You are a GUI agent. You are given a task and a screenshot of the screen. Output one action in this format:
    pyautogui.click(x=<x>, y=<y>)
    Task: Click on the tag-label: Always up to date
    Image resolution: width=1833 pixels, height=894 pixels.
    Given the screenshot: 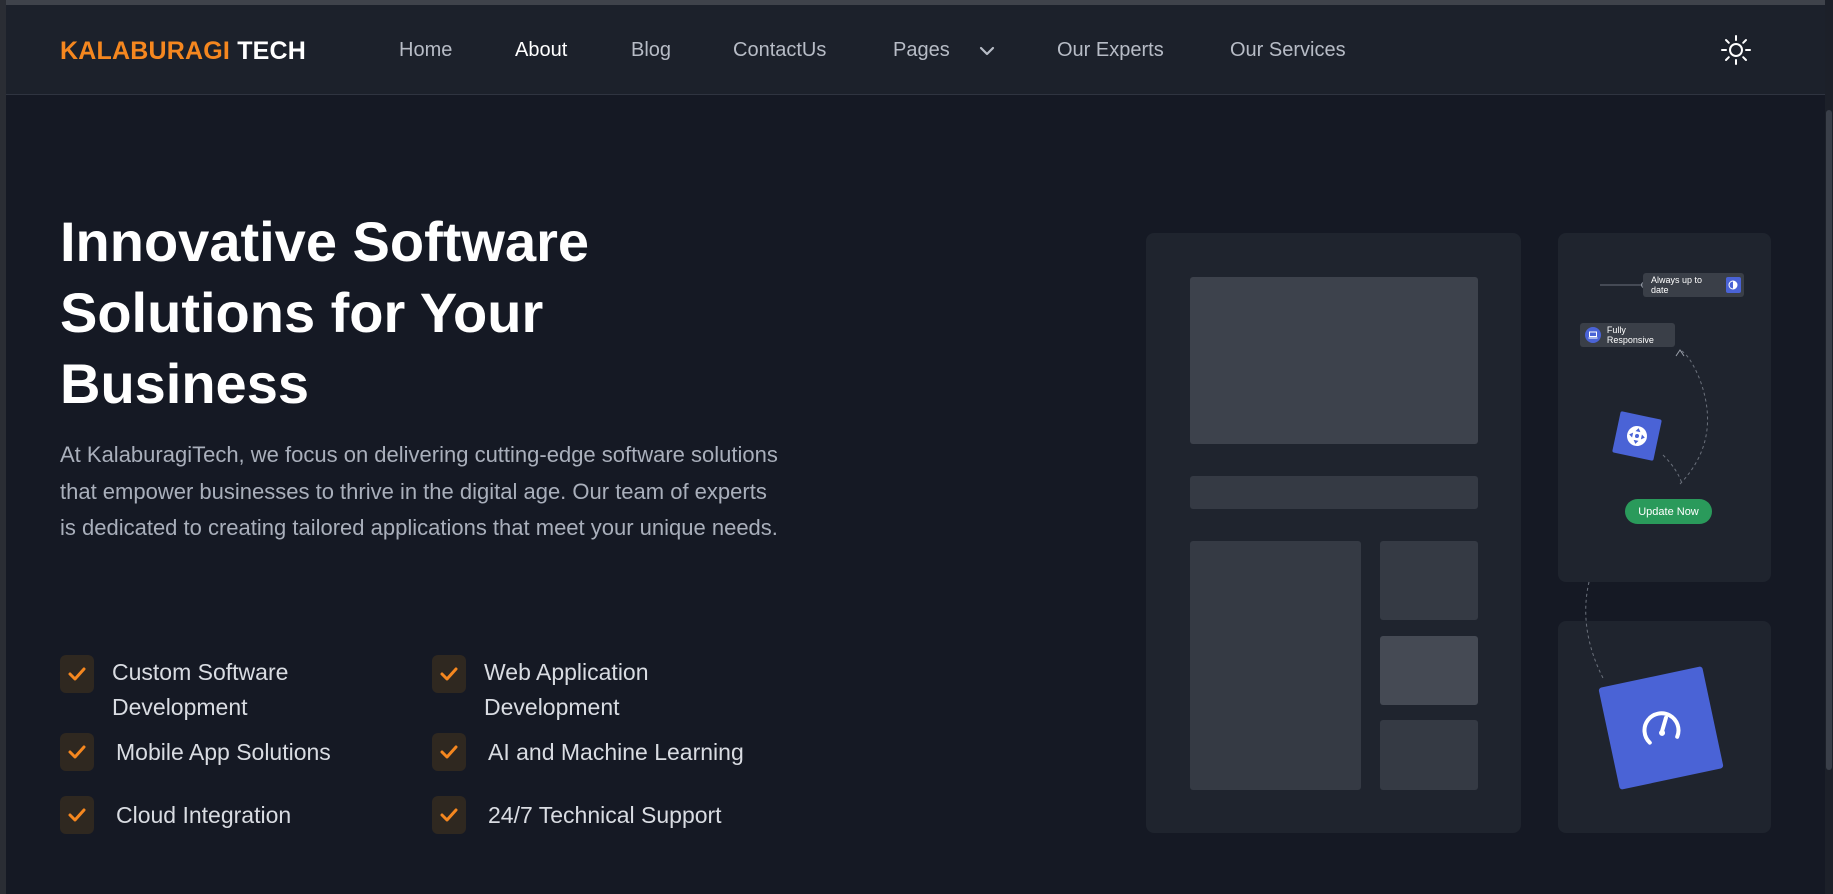 What is the action you would take?
    pyautogui.click(x=1677, y=285)
    